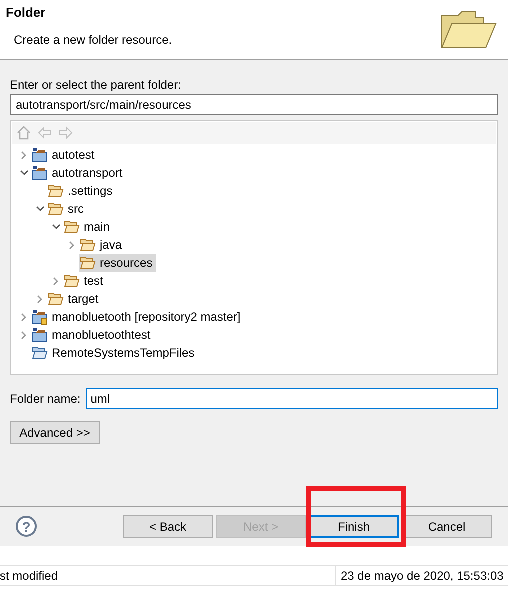 The height and width of the screenshot is (592, 508). I want to click on parent-folder-field: autotransport/src/main/resources, so click(254, 104).